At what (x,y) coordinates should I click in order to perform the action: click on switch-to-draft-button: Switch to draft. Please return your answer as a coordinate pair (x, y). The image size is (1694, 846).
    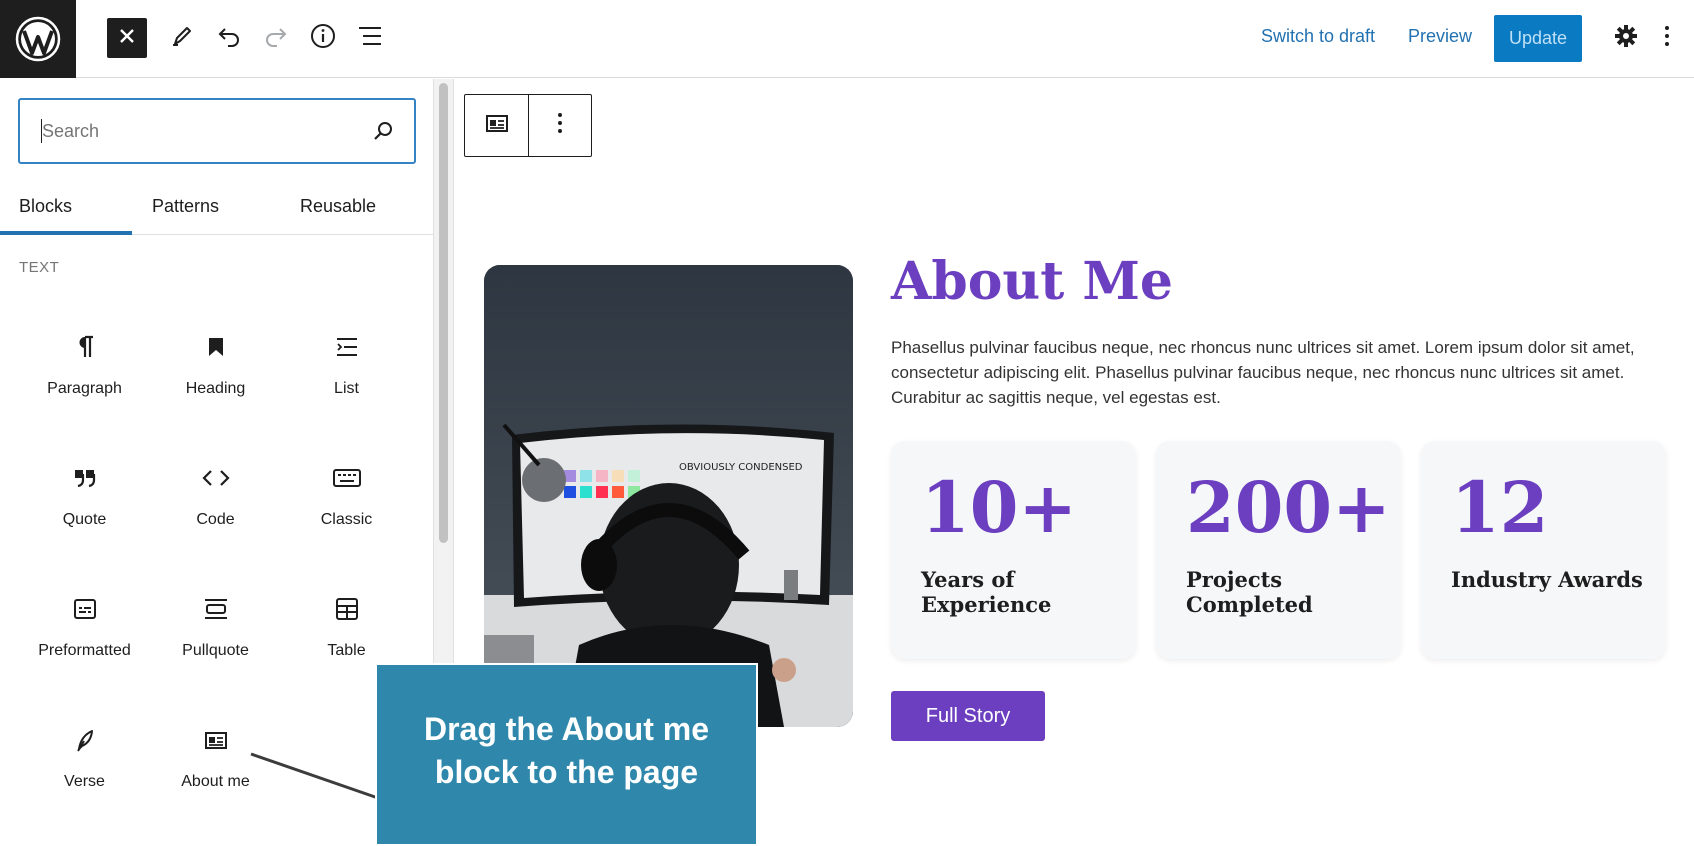
    Looking at the image, I should click on (1318, 36).